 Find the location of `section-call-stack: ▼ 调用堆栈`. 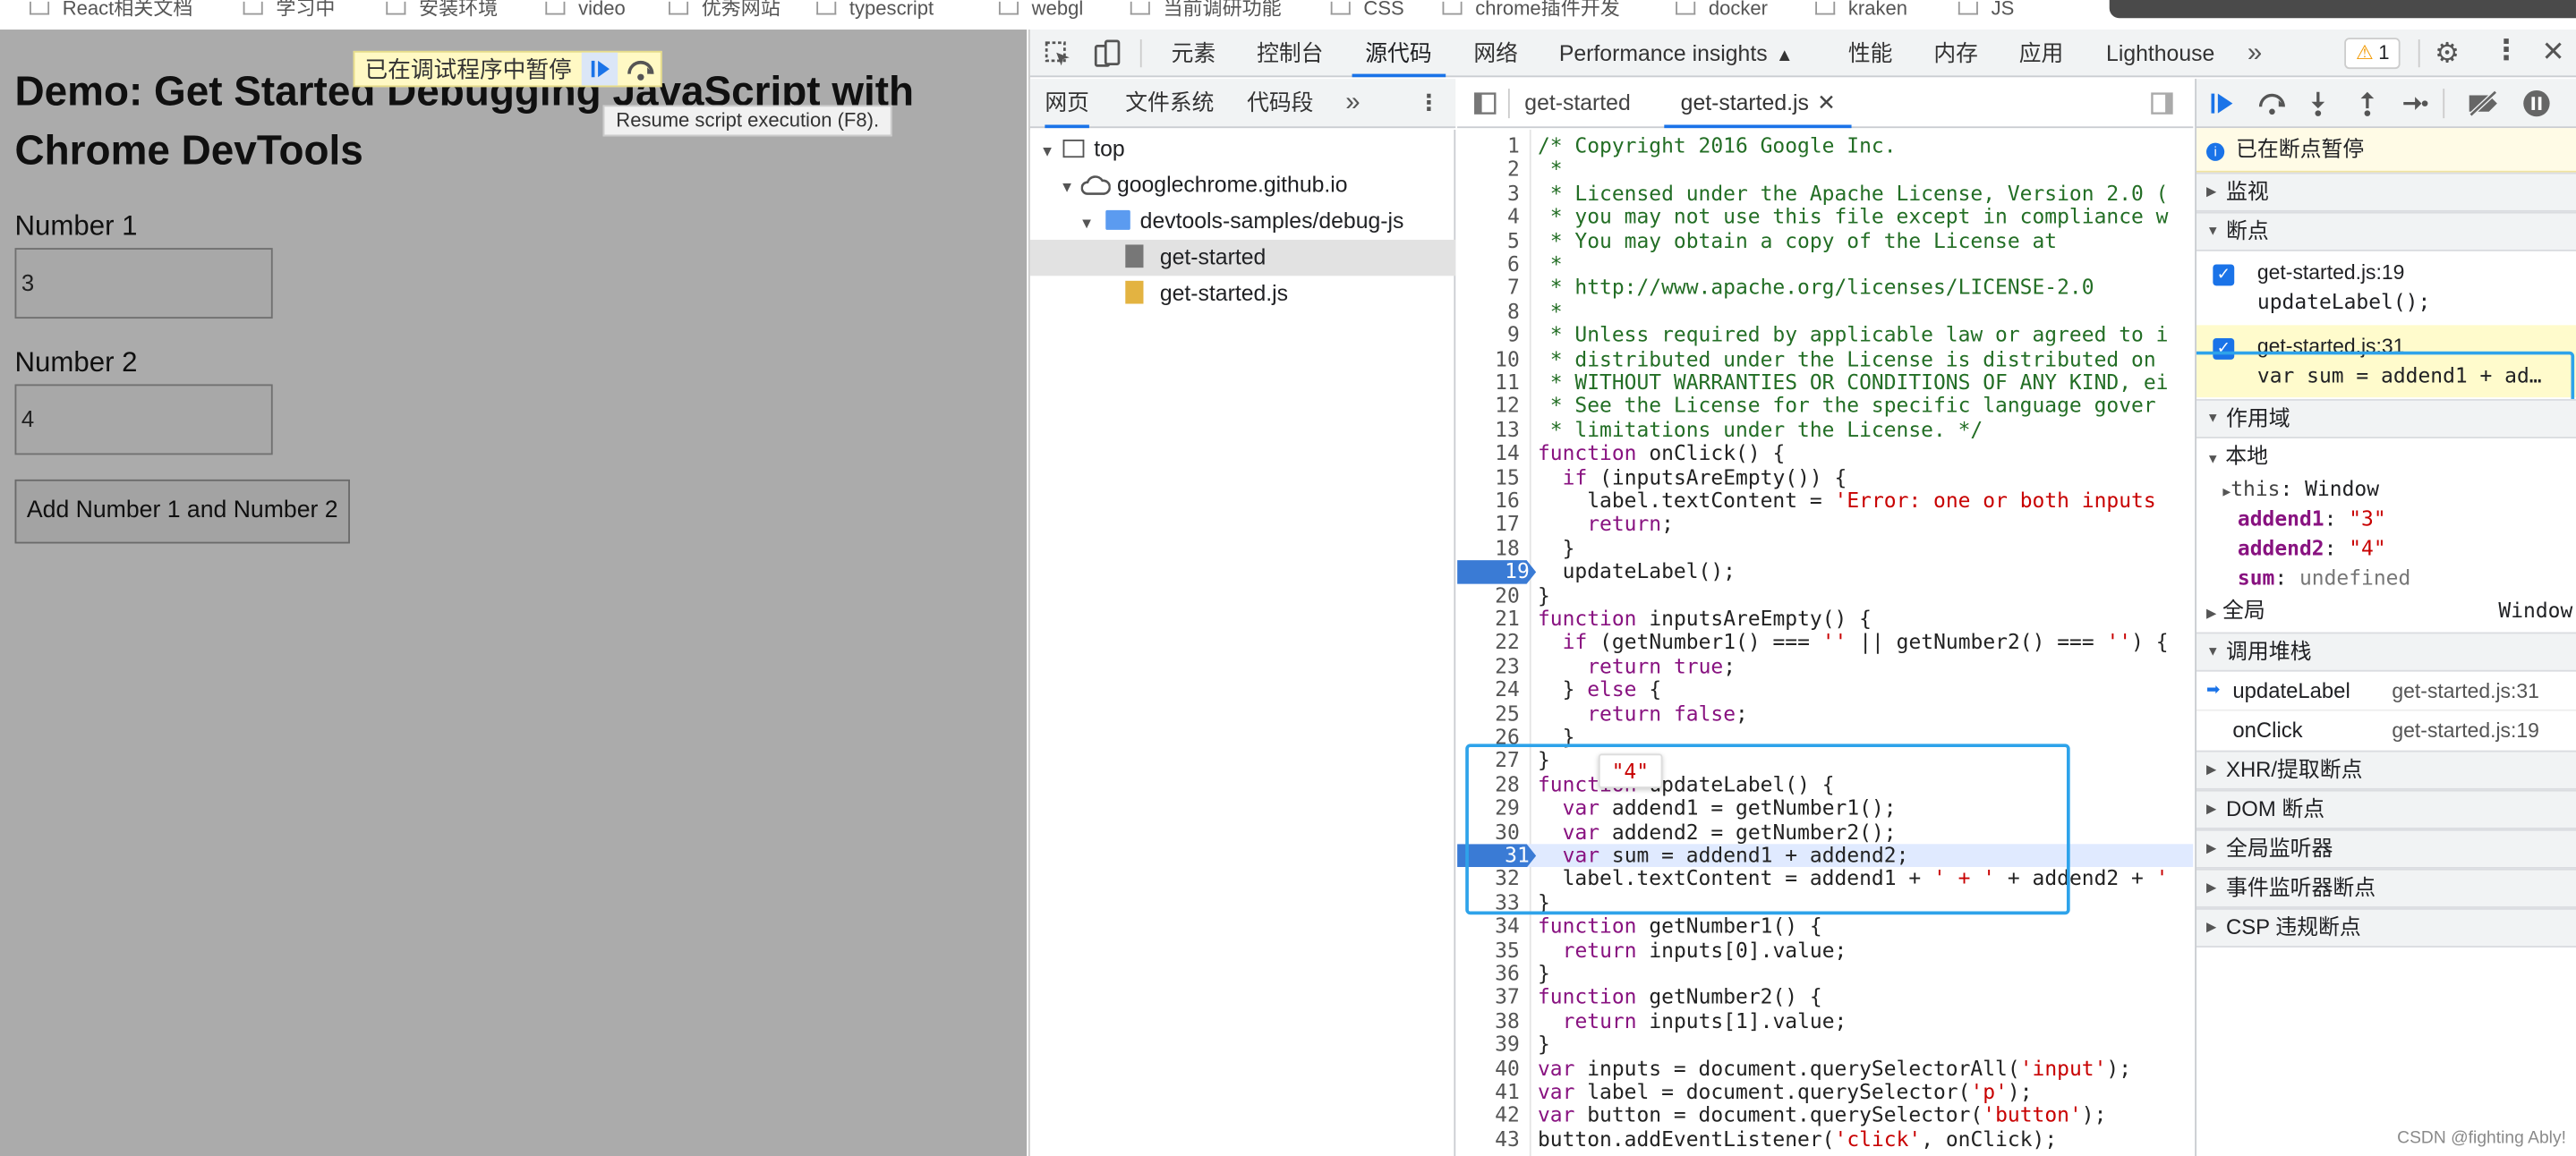

section-call-stack: ▼ 调用堆栈 is located at coordinates (2386, 652).